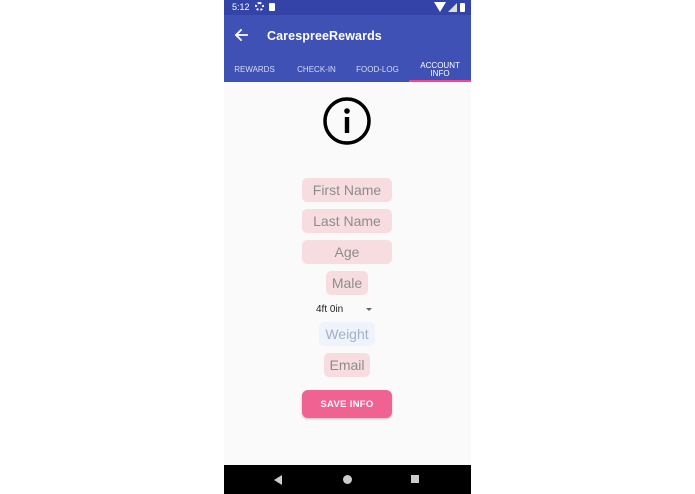  I want to click on save-info-label: SAVE INFO, so click(347, 404).